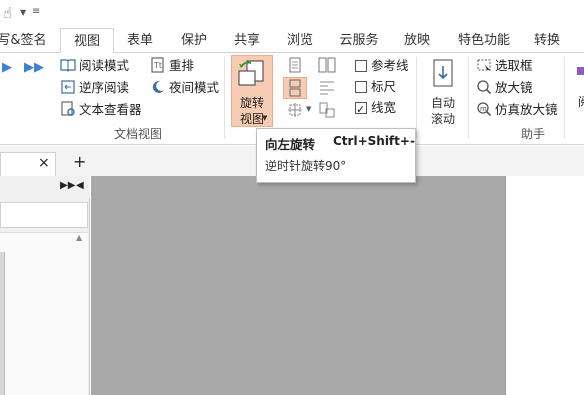 The image size is (584, 395). Describe the element at coordinates (359, 40) in the screenshot. I see `tab-cloud: 云服务` at that location.